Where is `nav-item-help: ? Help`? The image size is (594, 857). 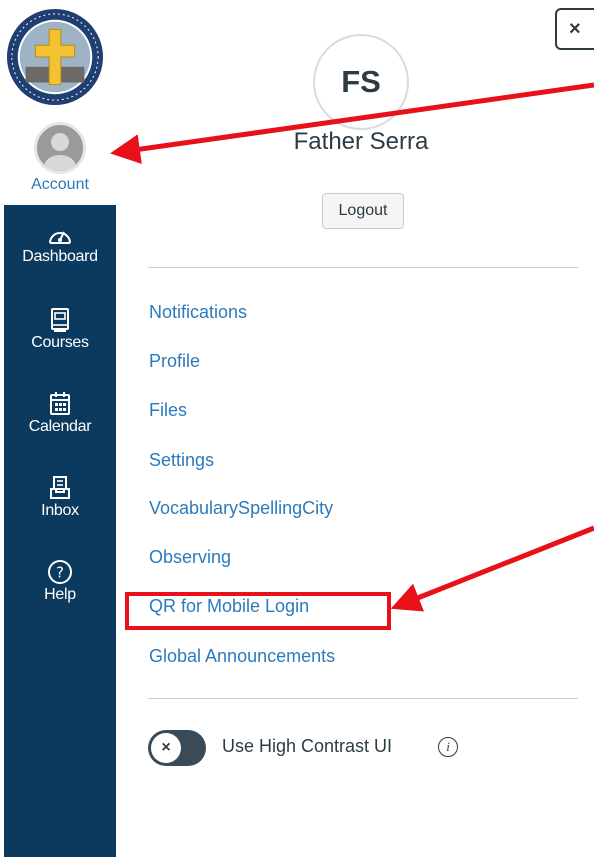
nav-item-help: ? Help is located at coordinates (60, 581).